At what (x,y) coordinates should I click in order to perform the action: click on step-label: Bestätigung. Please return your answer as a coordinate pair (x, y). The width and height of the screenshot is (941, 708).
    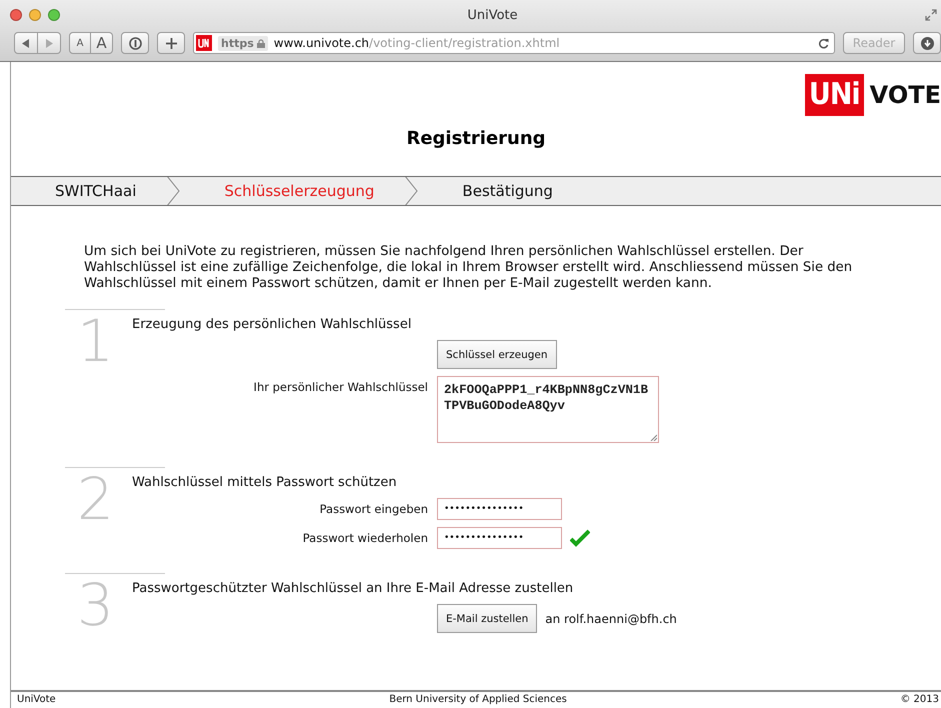
    Looking at the image, I should click on (507, 191).